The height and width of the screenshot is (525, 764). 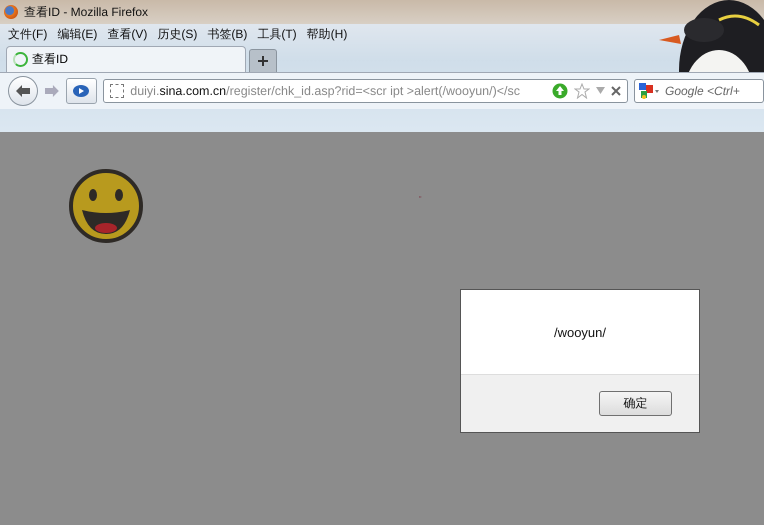 What do you see at coordinates (699, 91) in the screenshot?
I see `search-field: Google <Ctrl+` at bounding box center [699, 91].